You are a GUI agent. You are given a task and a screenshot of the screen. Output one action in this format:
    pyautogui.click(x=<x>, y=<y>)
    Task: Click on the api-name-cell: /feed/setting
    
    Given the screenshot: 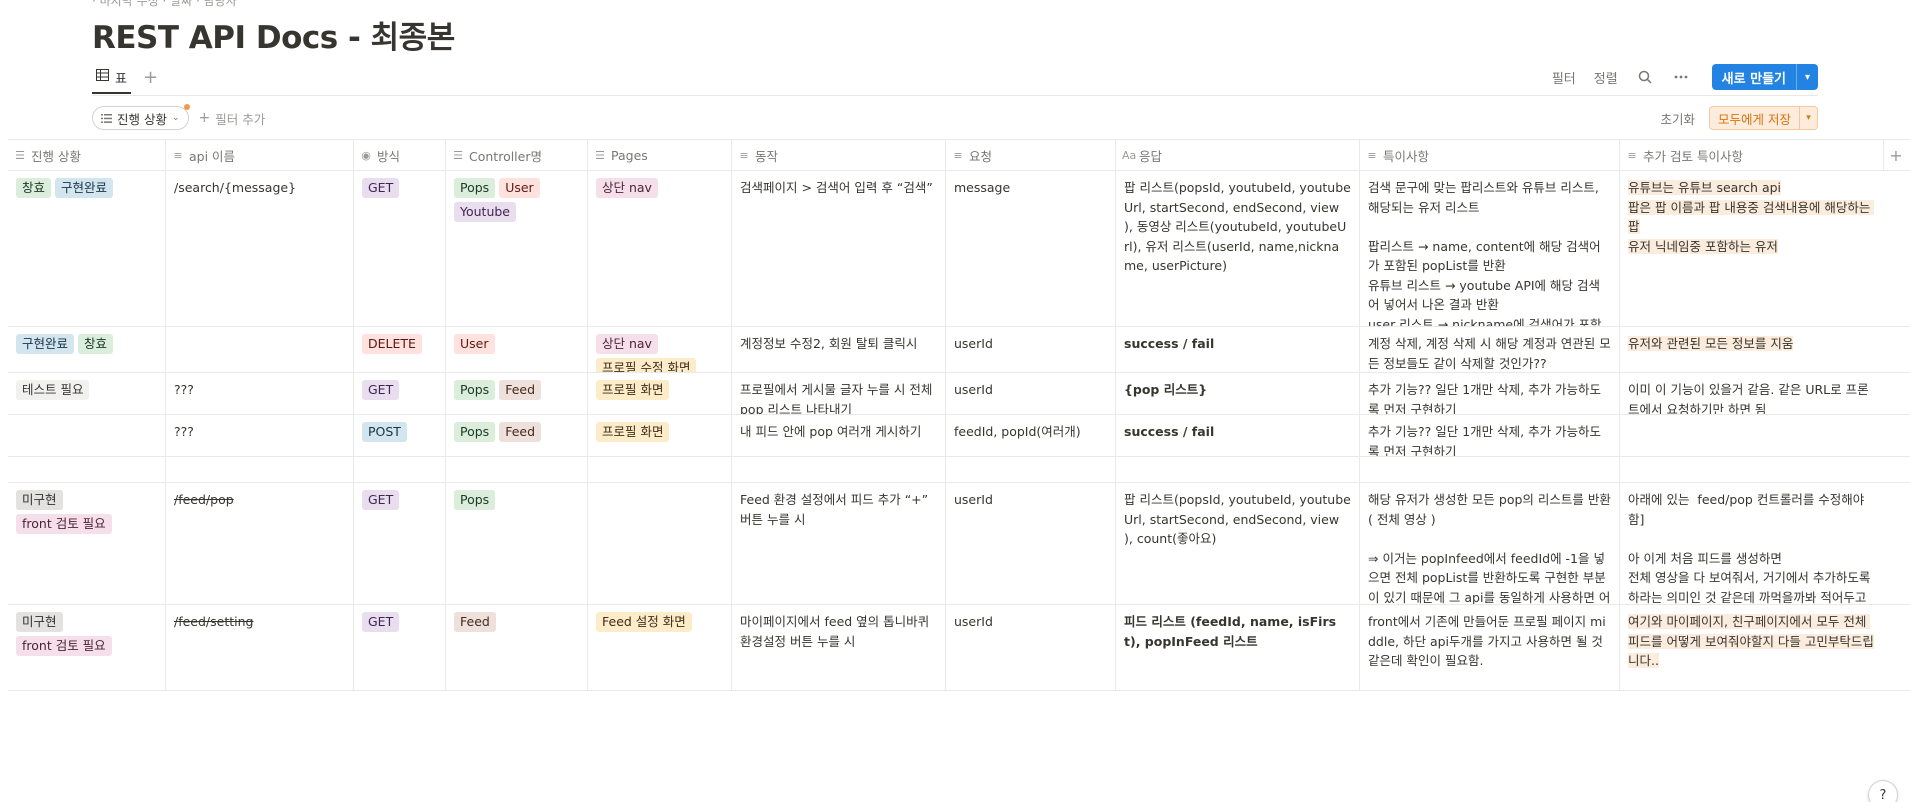 What is the action you would take?
    pyautogui.click(x=260, y=647)
    